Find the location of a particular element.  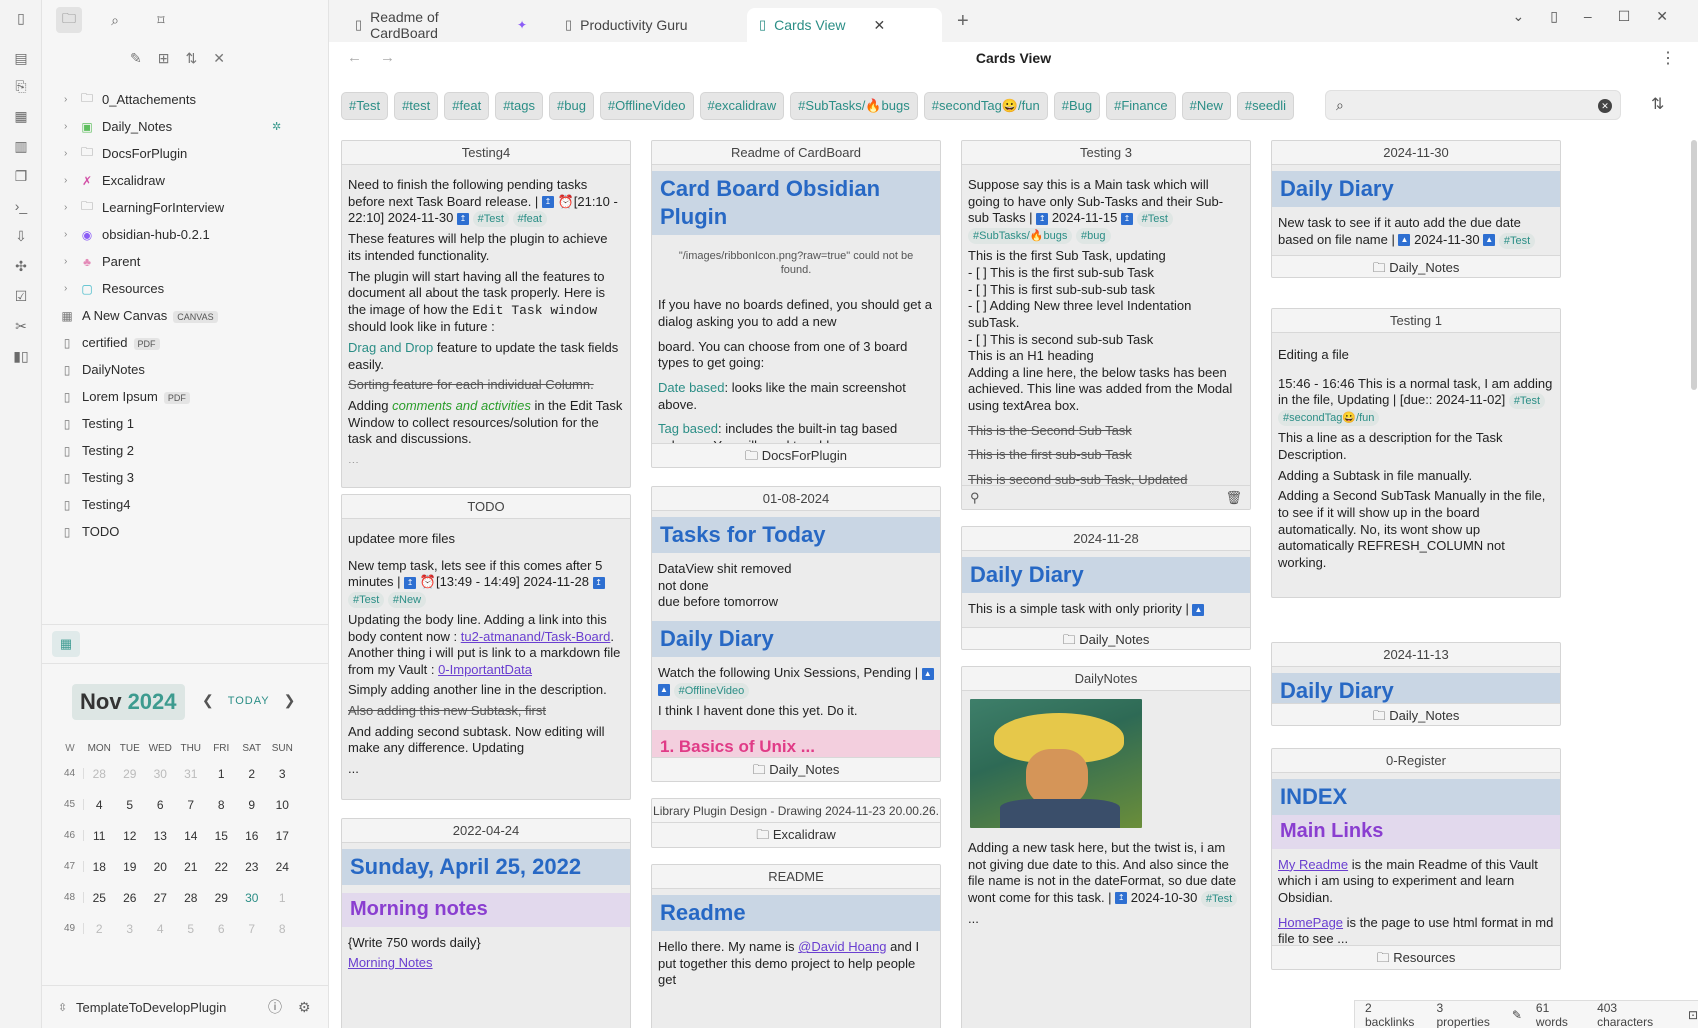

copy-icon: ❐ is located at coordinates (21, 176).